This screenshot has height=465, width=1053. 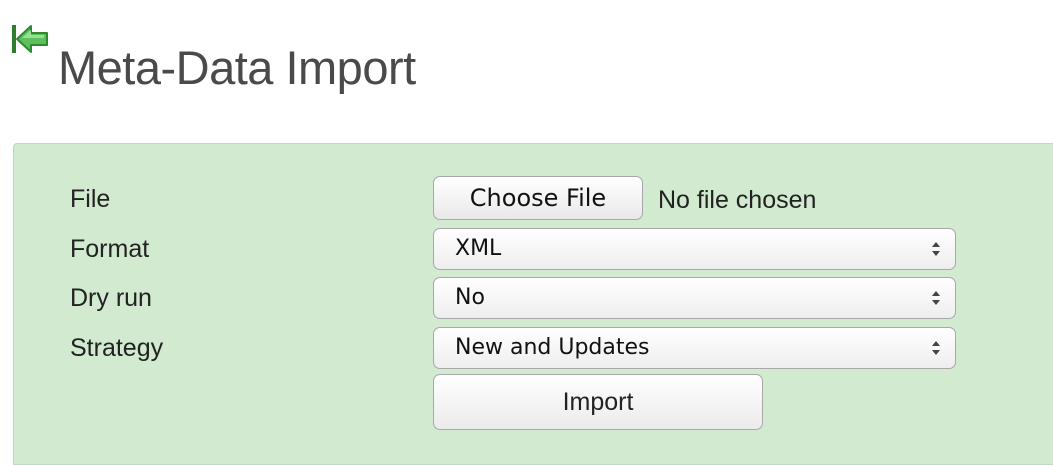 What do you see at coordinates (694, 348) in the screenshot?
I see `strategy-select: New and Updates` at bounding box center [694, 348].